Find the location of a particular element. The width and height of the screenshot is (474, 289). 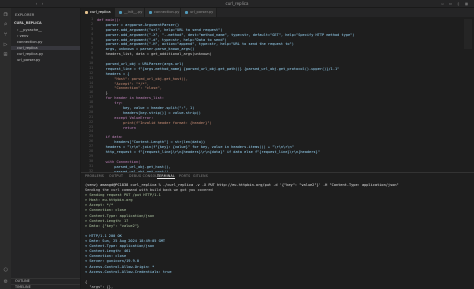

tab-init-py: __init__.py is located at coordinates (130, 12).